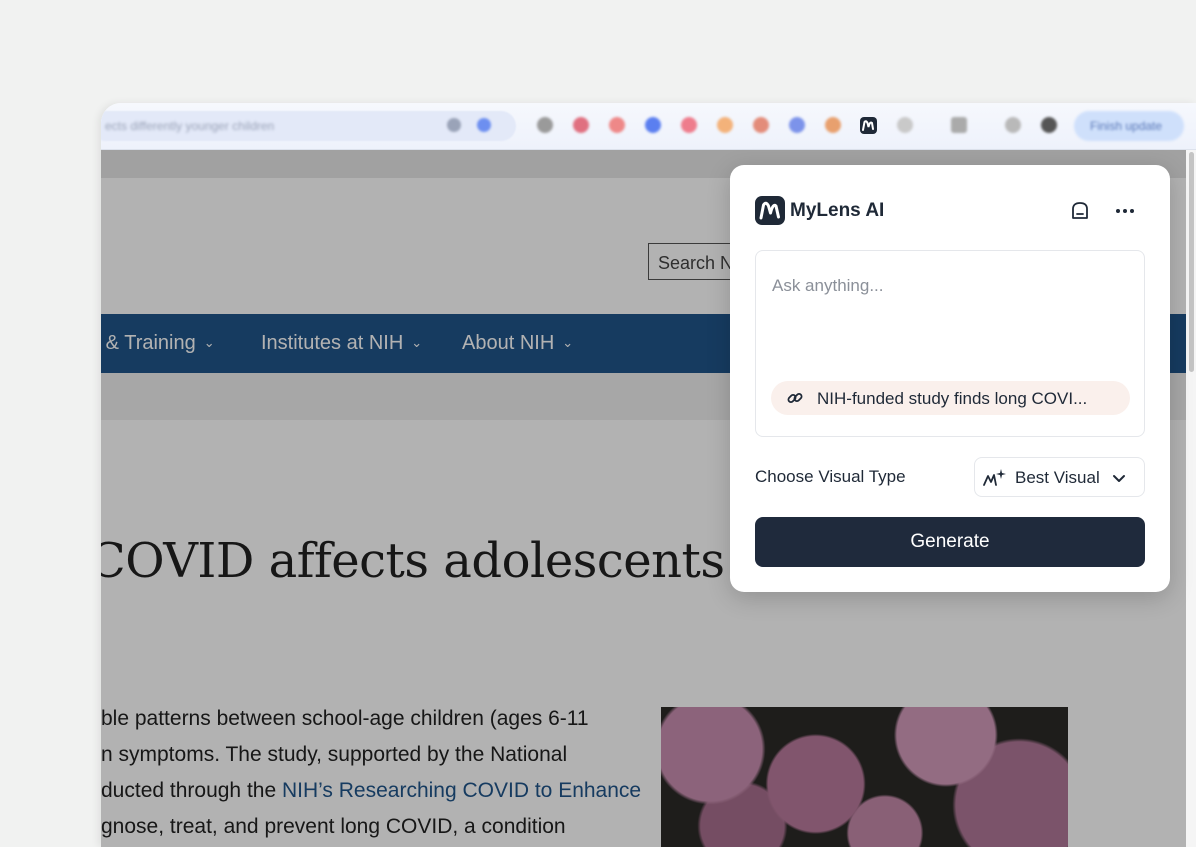 The height and width of the screenshot is (847, 1196). I want to click on address-bar: ects differently younger children, so click(308, 126).